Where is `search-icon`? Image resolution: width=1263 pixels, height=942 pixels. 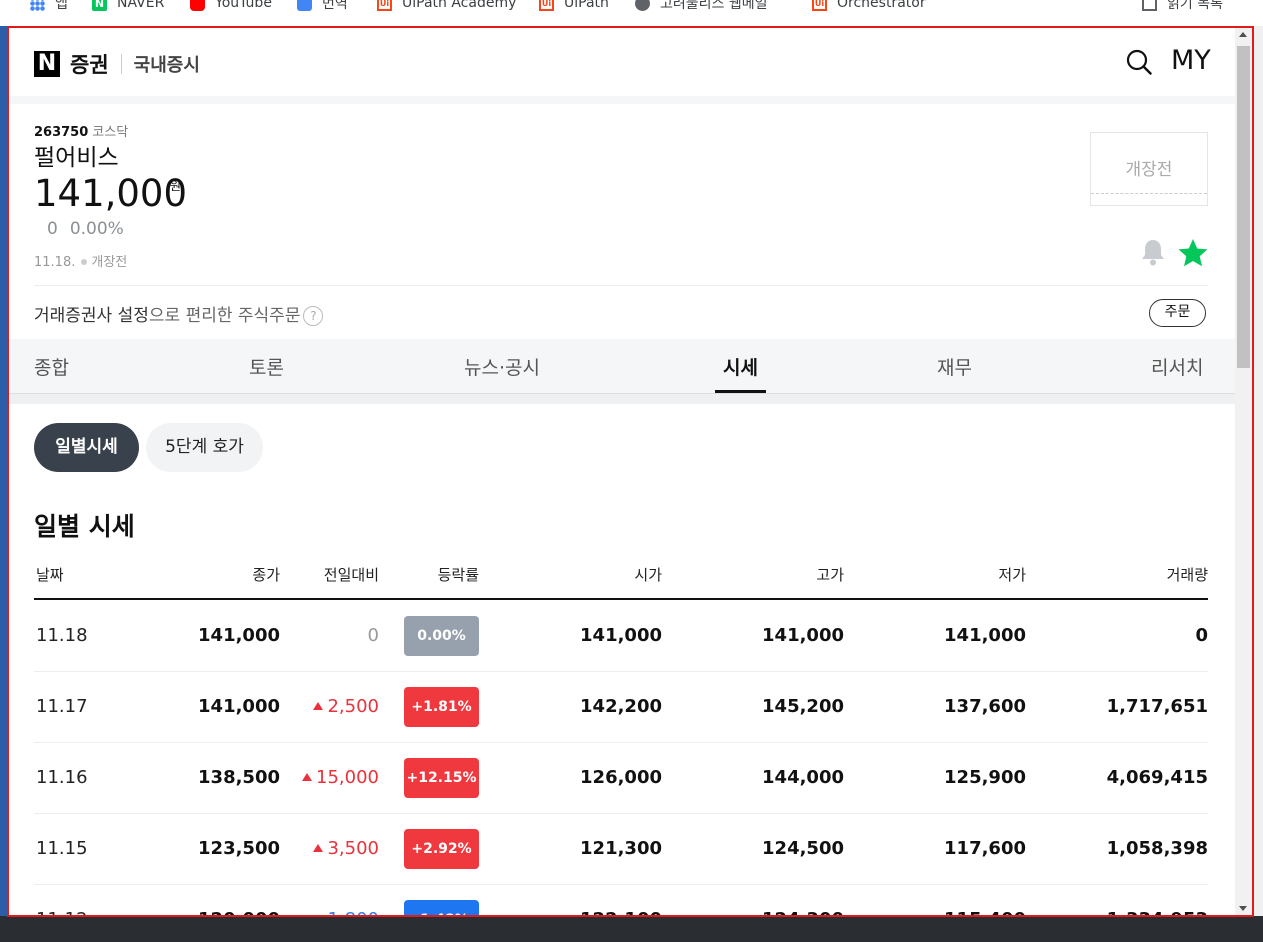
search-icon is located at coordinates (1139, 62).